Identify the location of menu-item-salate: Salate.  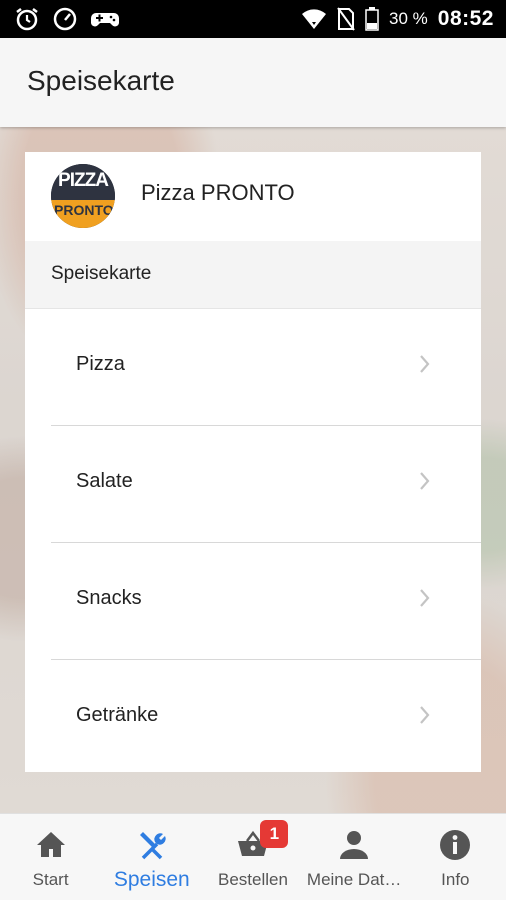
(266, 484).